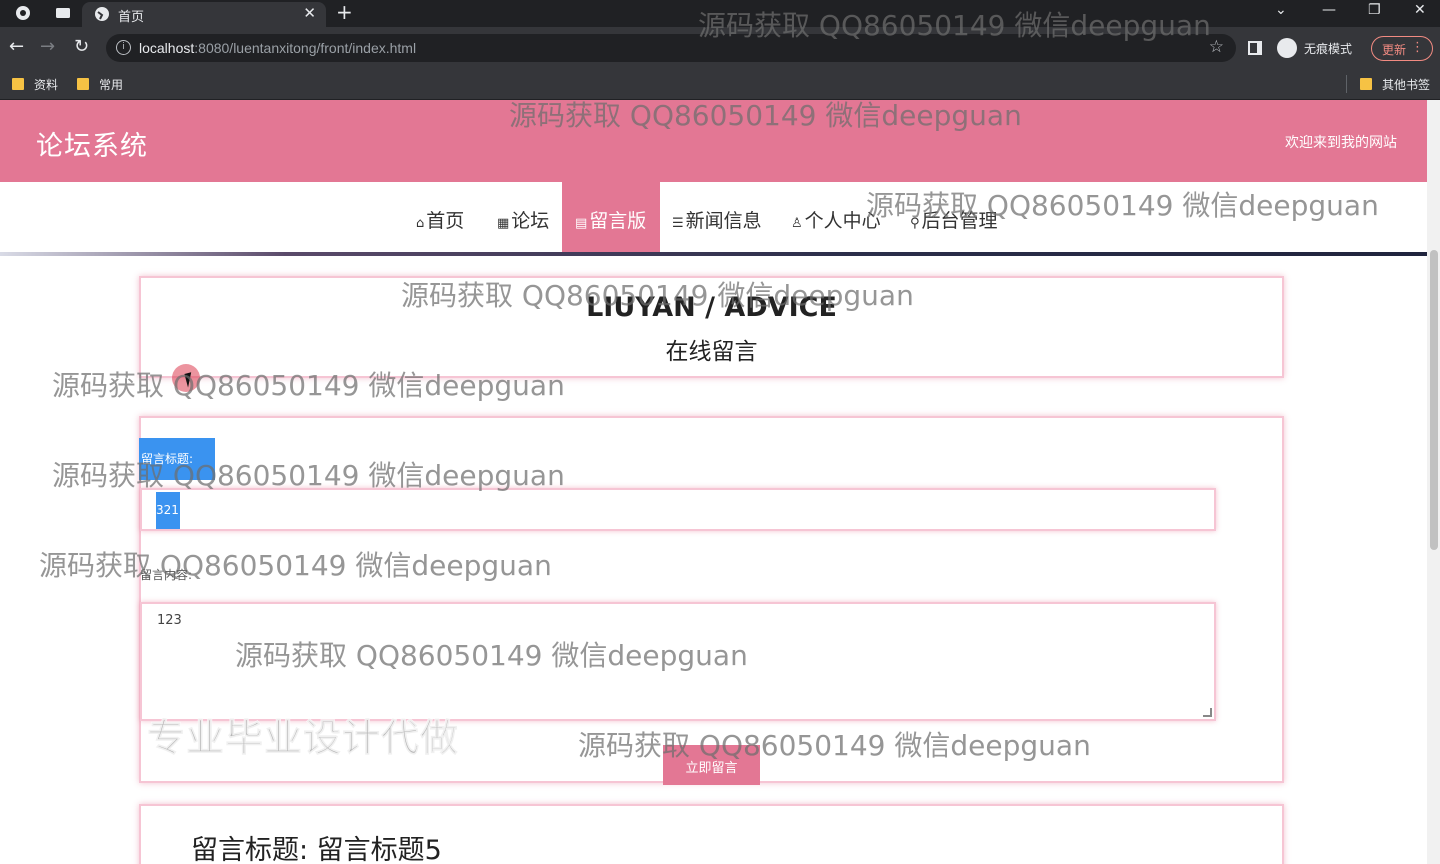 The height and width of the screenshot is (864, 1440). Describe the element at coordinates (168, 510) in the screenshot. I see `title-input-value: 321` at that location.